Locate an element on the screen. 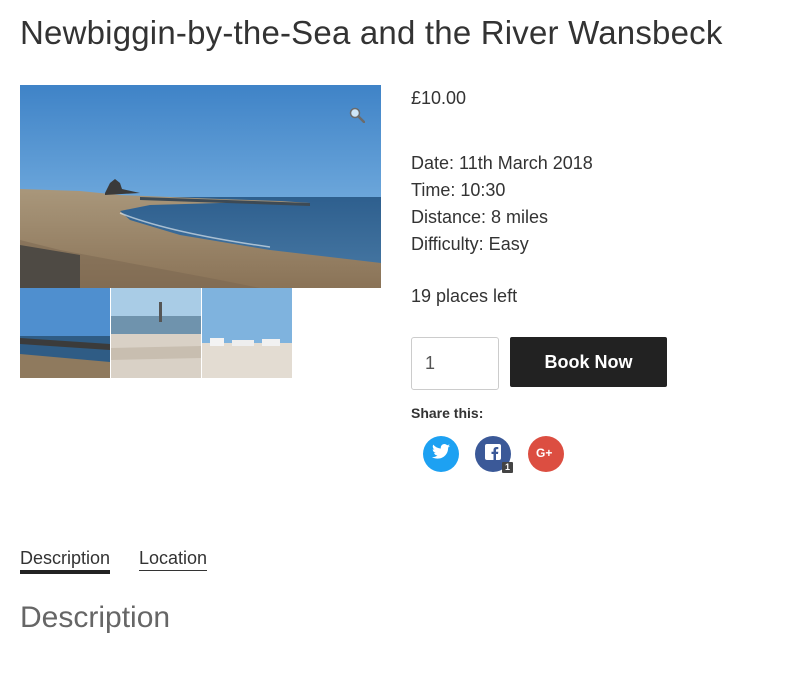 The image size is (793, 687). product-price: £10.00 is located at coordinates (439, 98).